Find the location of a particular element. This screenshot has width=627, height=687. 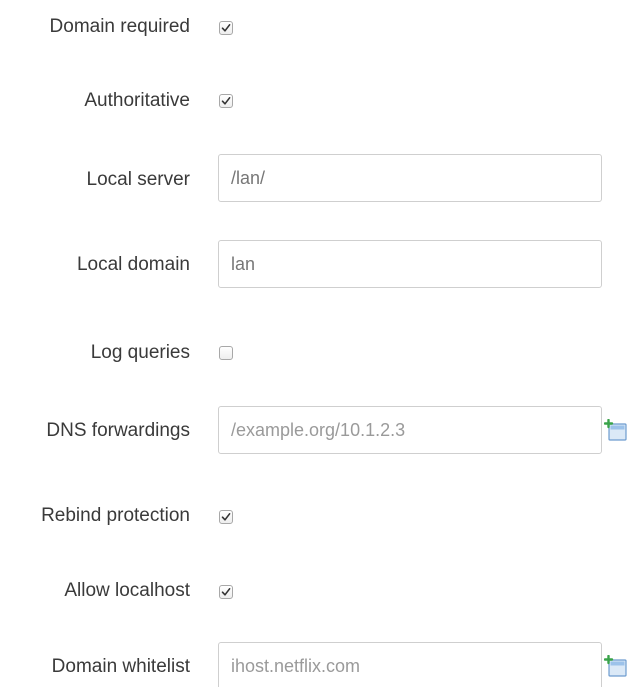

log-queries-label: Log queries is located at coordinates (140, 352).